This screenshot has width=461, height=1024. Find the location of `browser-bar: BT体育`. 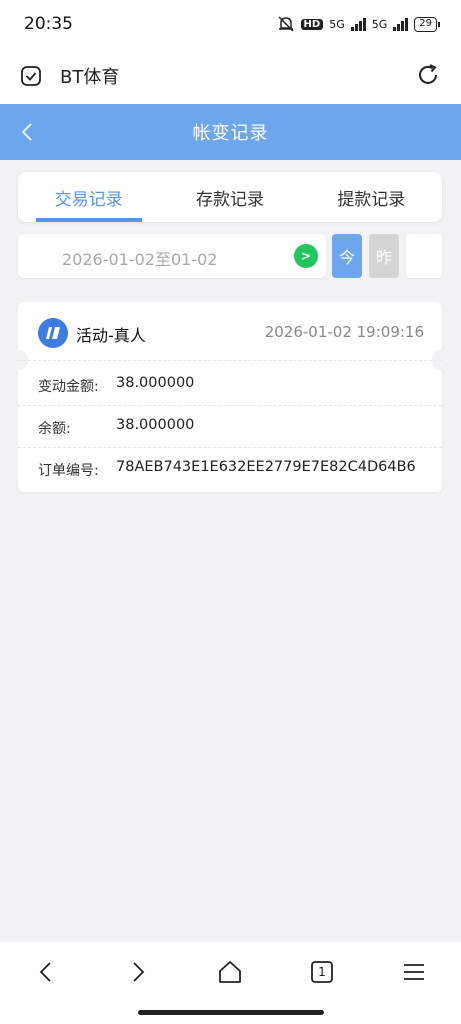

browser-bar: BT体育 is located at coordinates (230, 76).